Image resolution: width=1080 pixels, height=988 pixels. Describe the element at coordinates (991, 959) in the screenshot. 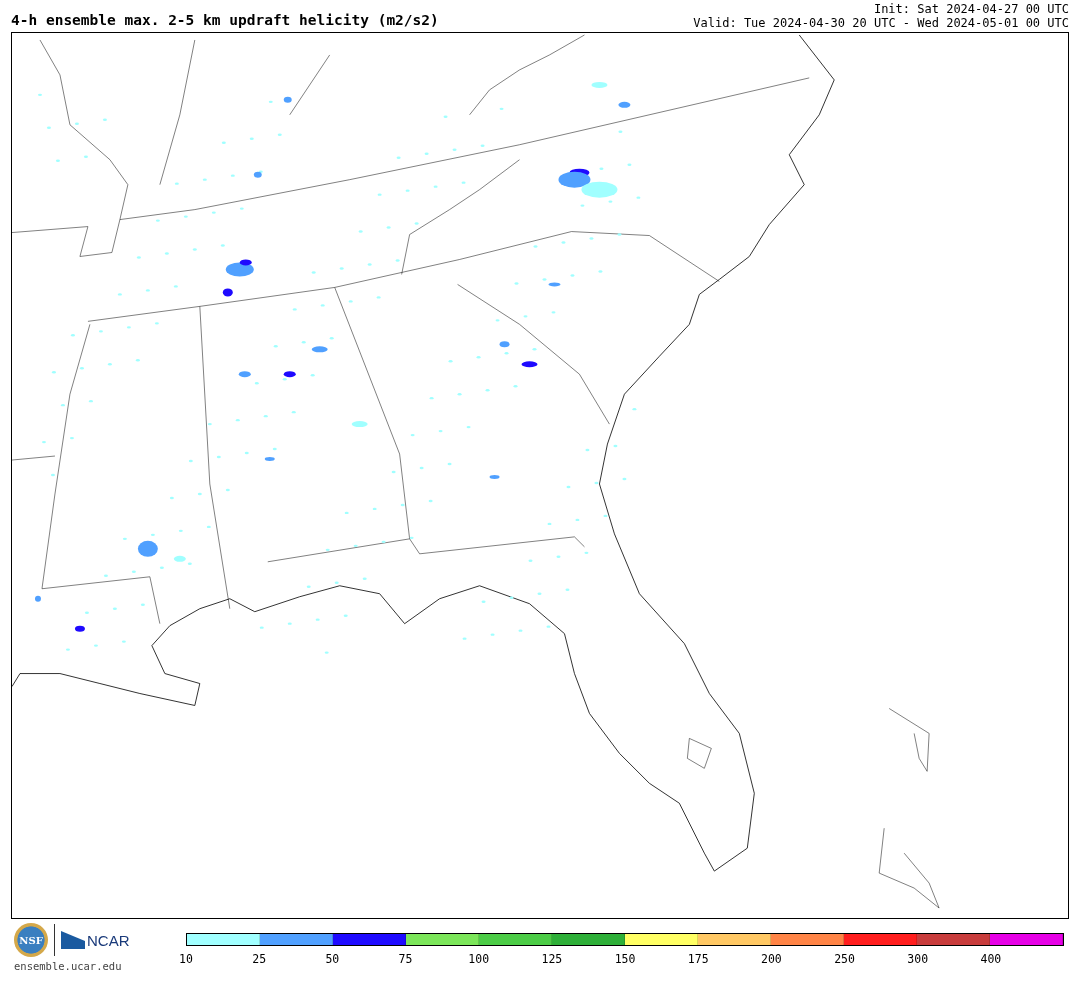

I see `scale-label: 400` at that location.